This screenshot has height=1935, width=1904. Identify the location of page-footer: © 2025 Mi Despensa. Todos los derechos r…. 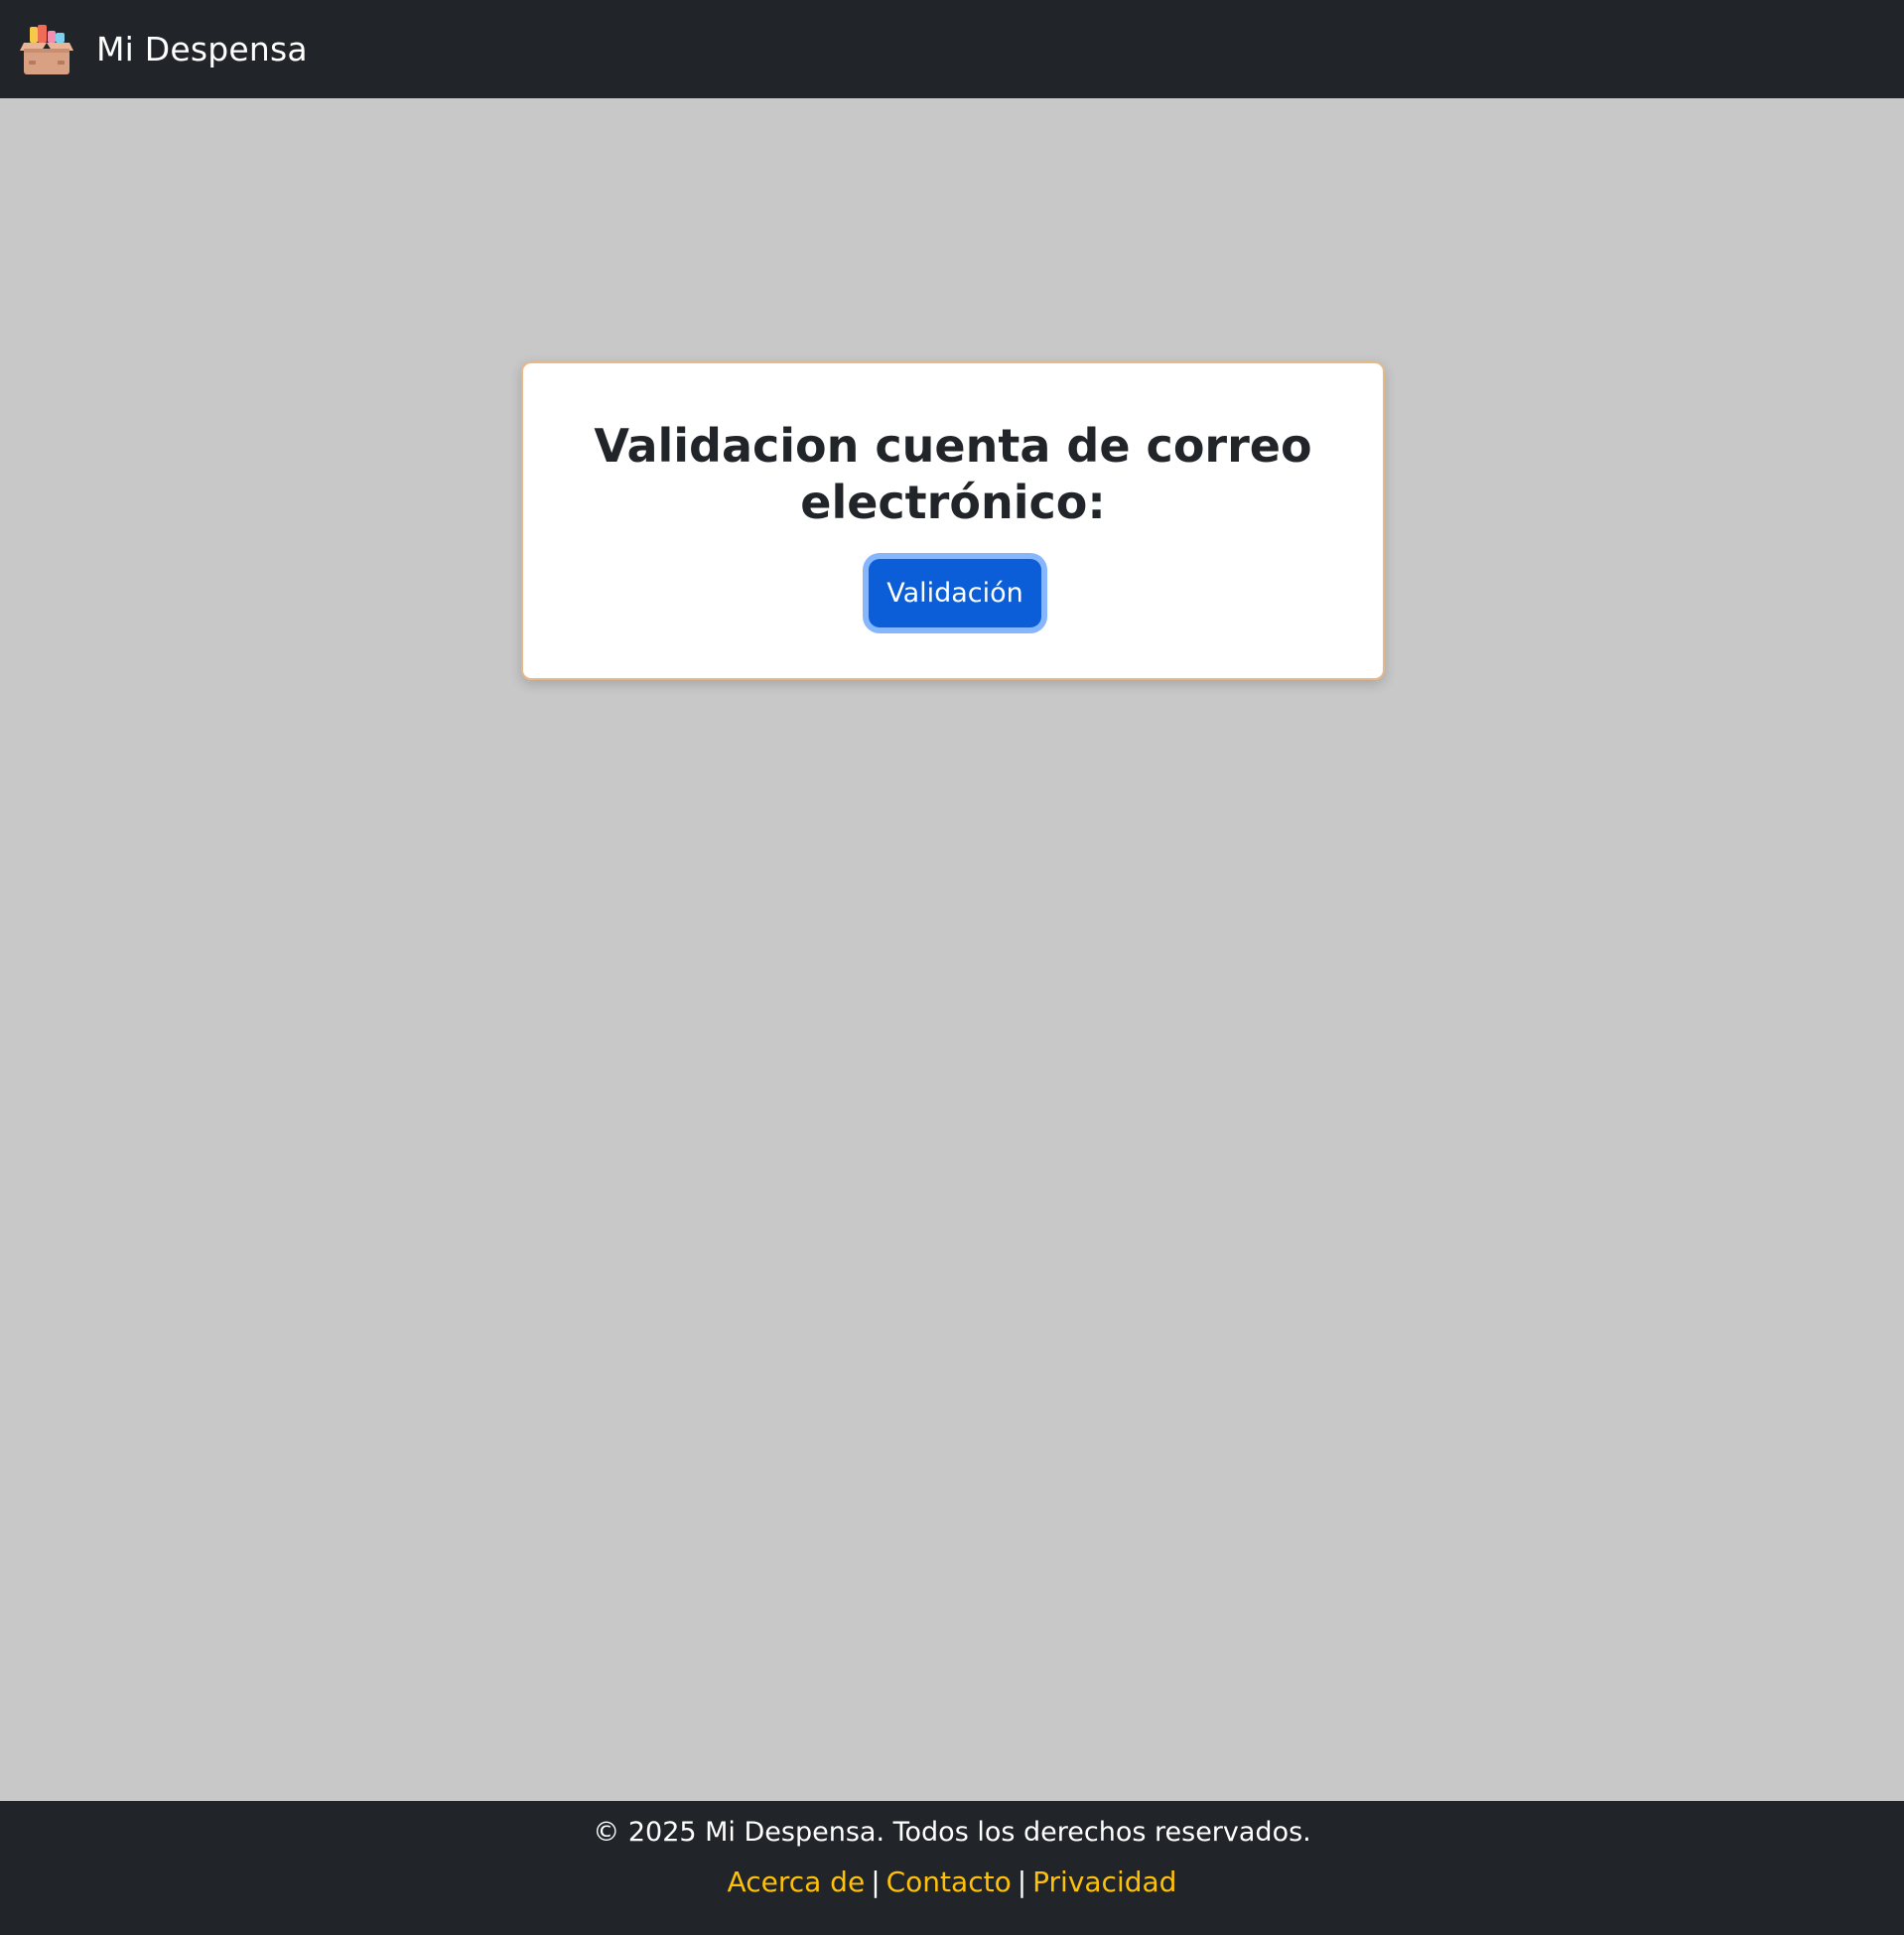
(952, 1868).